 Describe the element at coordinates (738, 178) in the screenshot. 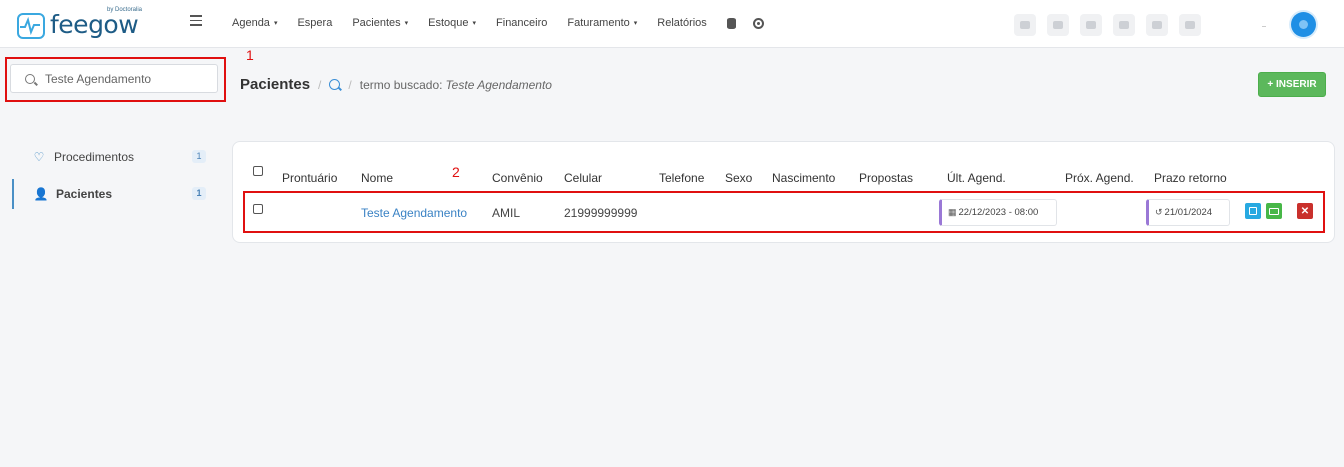

I see `column-header-sexo: Sexo` at that location.